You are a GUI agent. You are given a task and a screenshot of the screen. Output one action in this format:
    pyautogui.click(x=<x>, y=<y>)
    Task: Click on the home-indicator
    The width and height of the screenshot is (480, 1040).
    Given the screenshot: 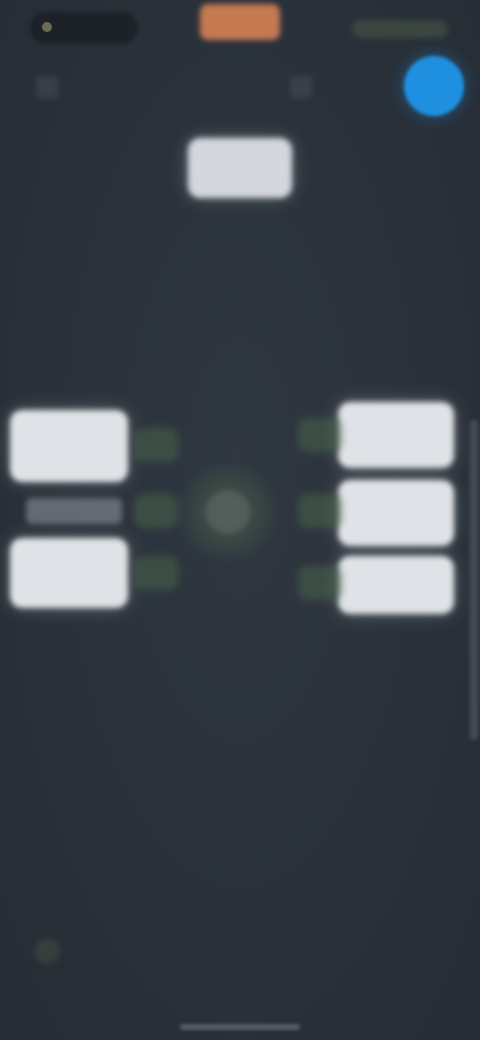 What is the action you would take?
    pyautogui.click(x=240, y=1027)
    